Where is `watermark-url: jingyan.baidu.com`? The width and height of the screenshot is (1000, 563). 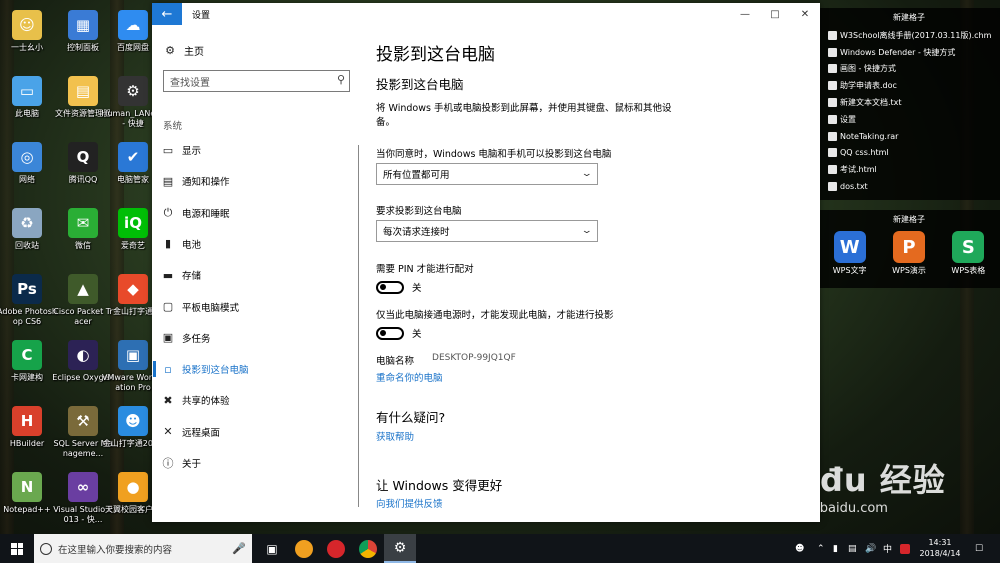
watermark-url: jingyan.baidu.com is located at coordinates (828, 508).